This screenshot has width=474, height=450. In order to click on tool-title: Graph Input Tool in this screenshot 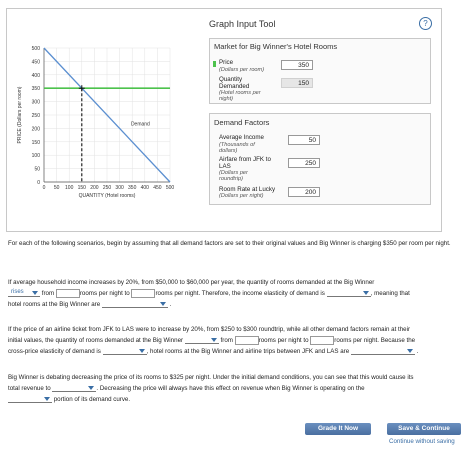, I will do `click(242, 24)`.